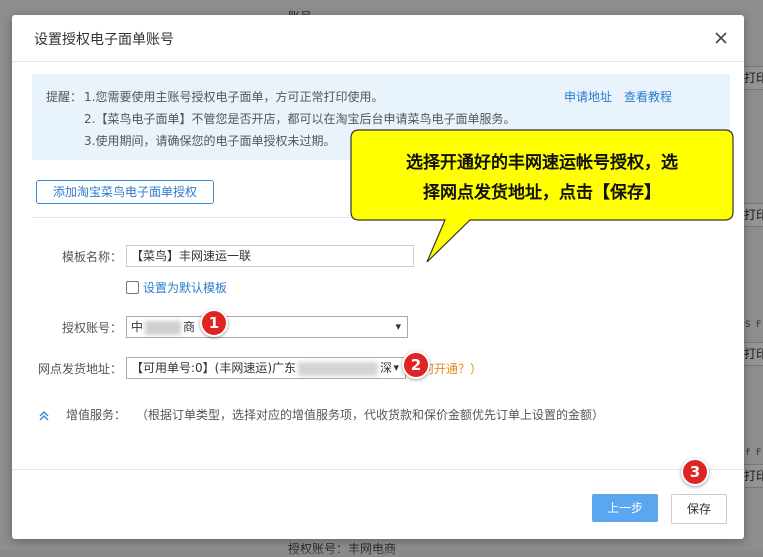 Image resolution: width=763 pixels, height=557 pixels. What do you see at coordinates (416, 365) in the screenshot?
I see `step-badge-2: 2` at bounding box center [416, 365].